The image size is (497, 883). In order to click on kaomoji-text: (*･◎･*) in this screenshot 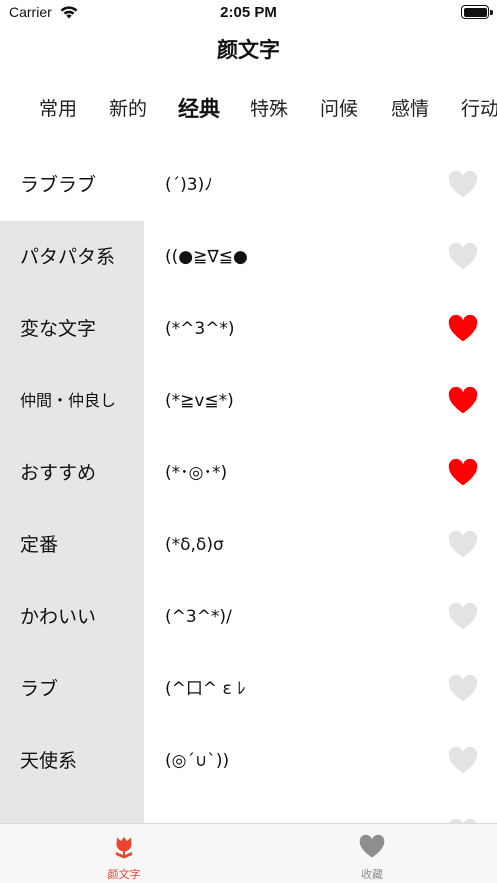, I will do `click(196, 473)`.